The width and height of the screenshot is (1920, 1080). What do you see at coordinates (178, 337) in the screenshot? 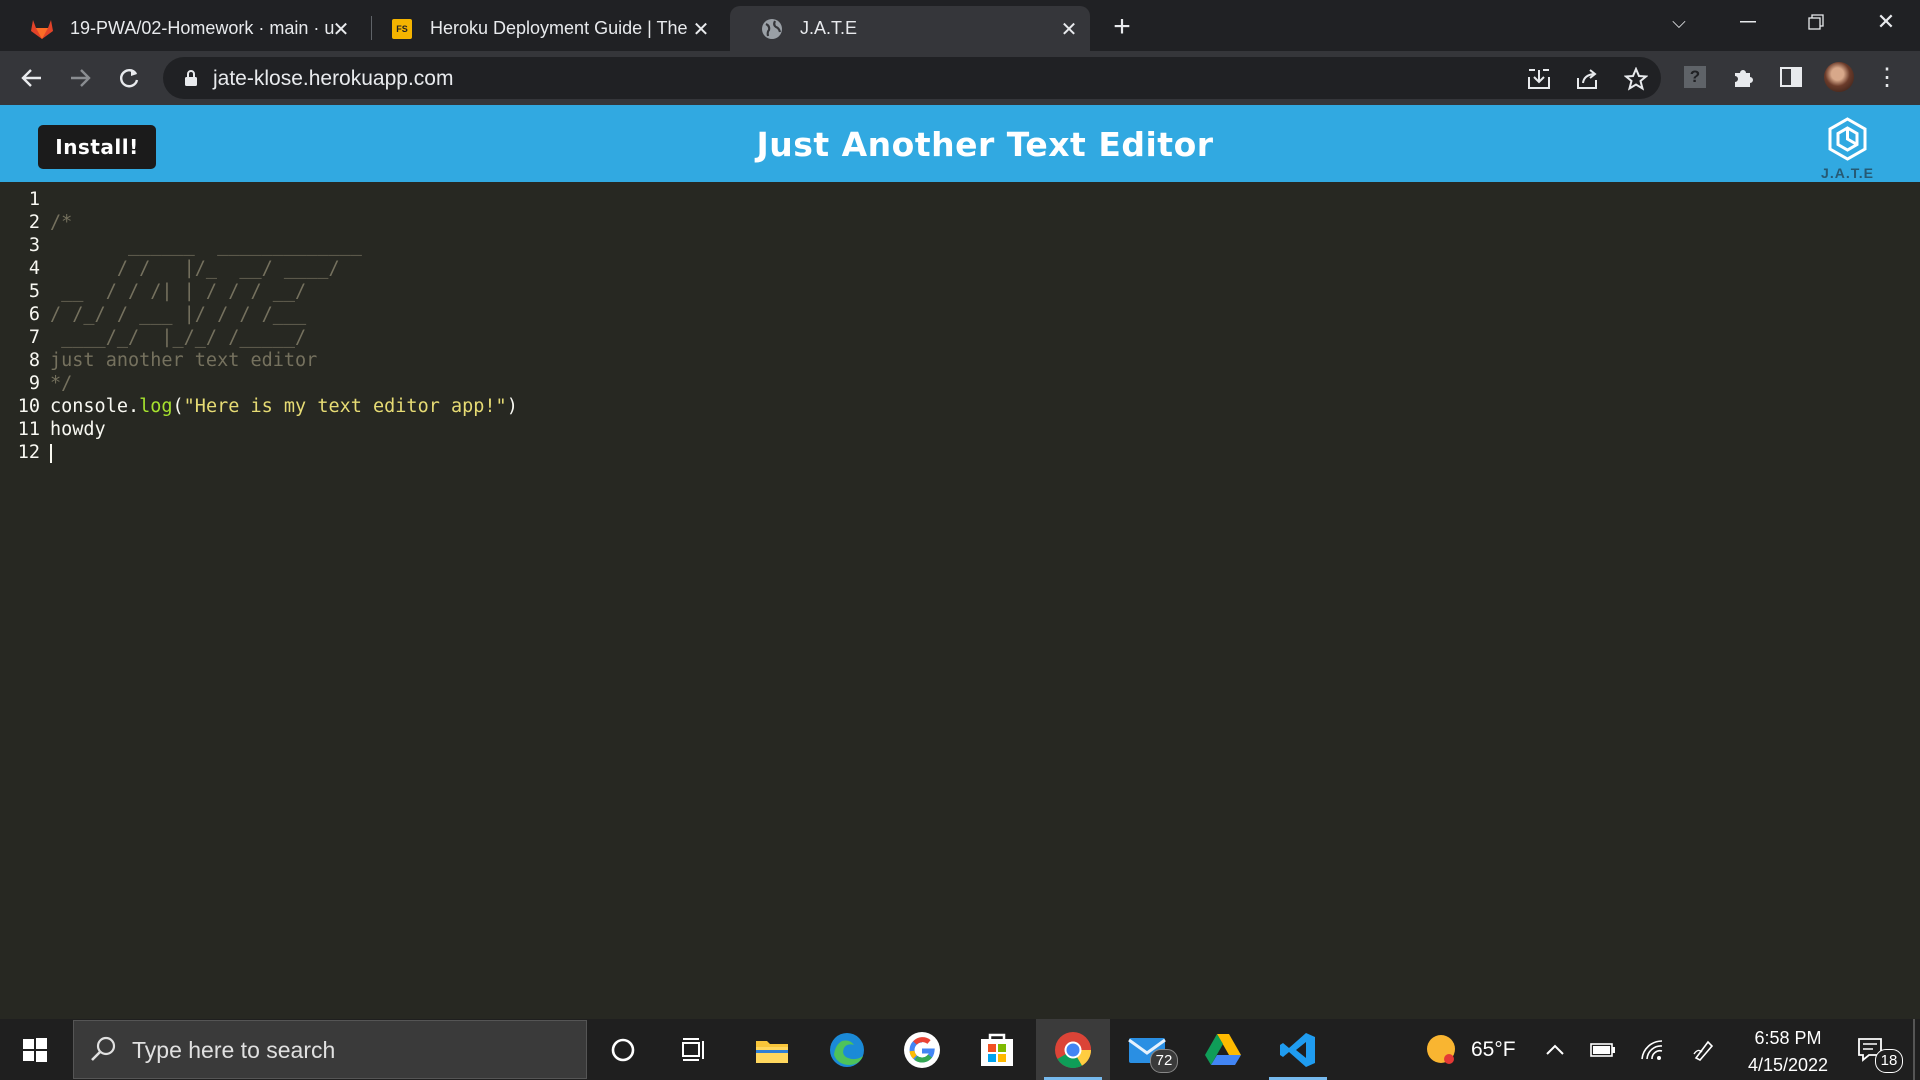
I see `line-text: ____/_/ |_/_/ /_____/` at bounding box center [178, 337].